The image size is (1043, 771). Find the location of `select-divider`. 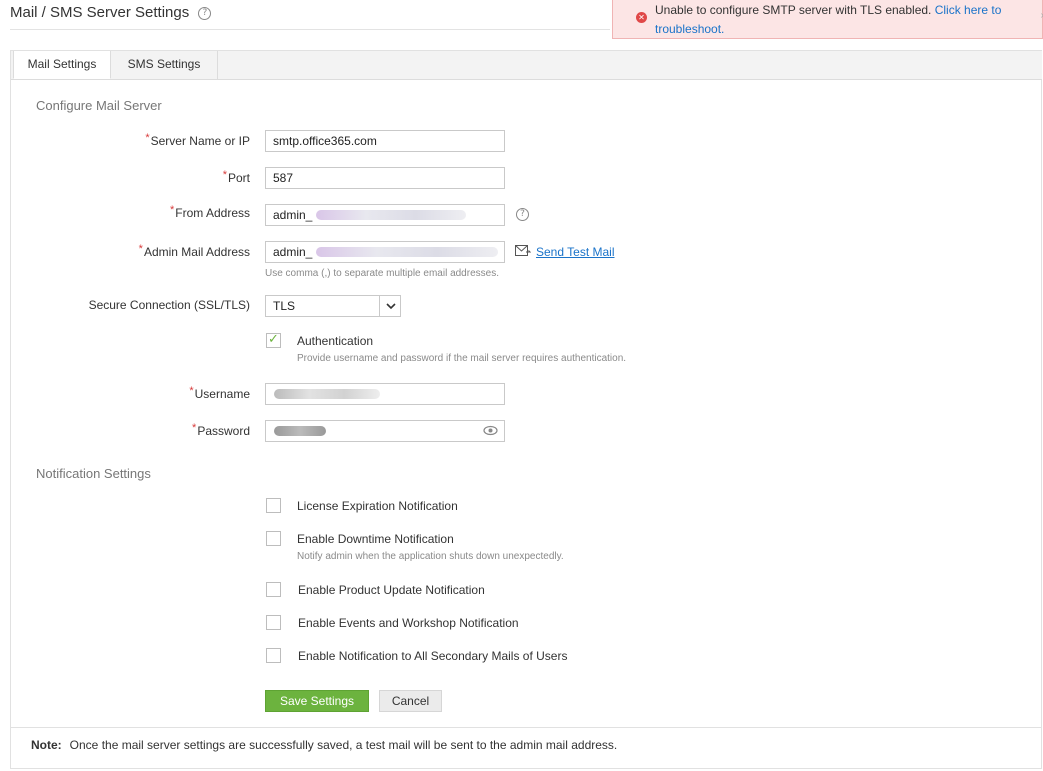

select-divider is located at coordinates (379, 306).